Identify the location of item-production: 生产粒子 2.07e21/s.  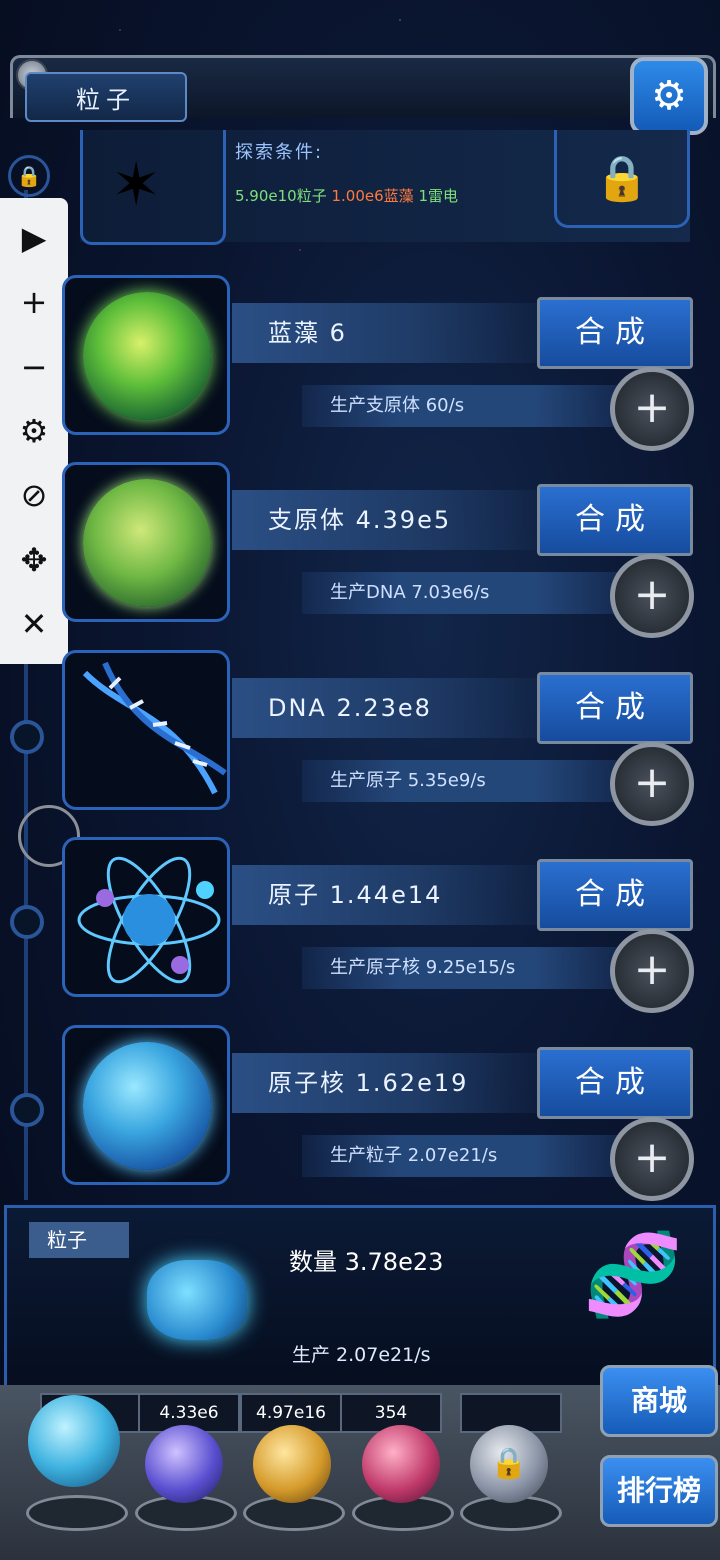
(467, 1156).